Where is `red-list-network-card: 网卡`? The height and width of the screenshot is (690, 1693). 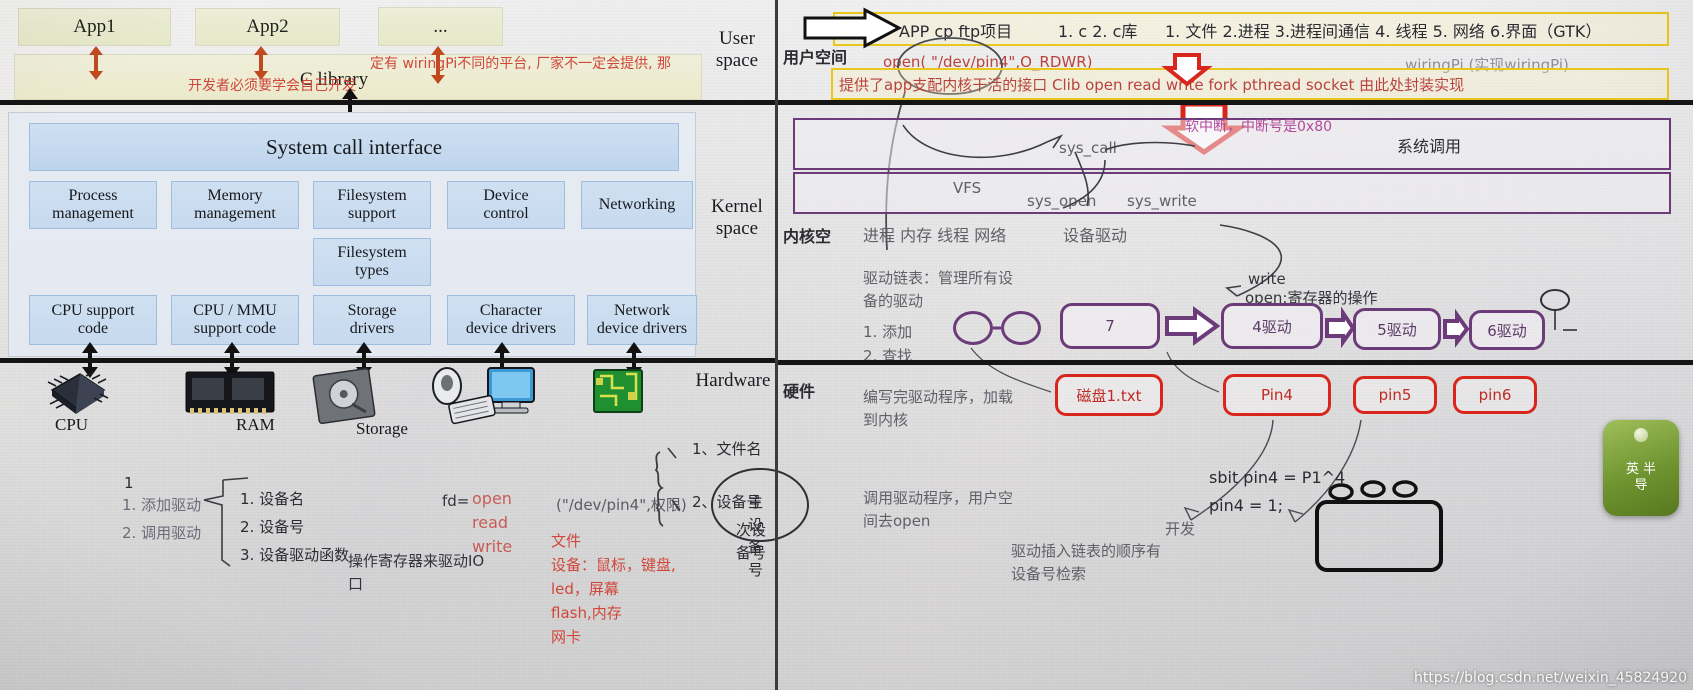
red-list-network-card: 网卡 is located at coordinates (566, 637).